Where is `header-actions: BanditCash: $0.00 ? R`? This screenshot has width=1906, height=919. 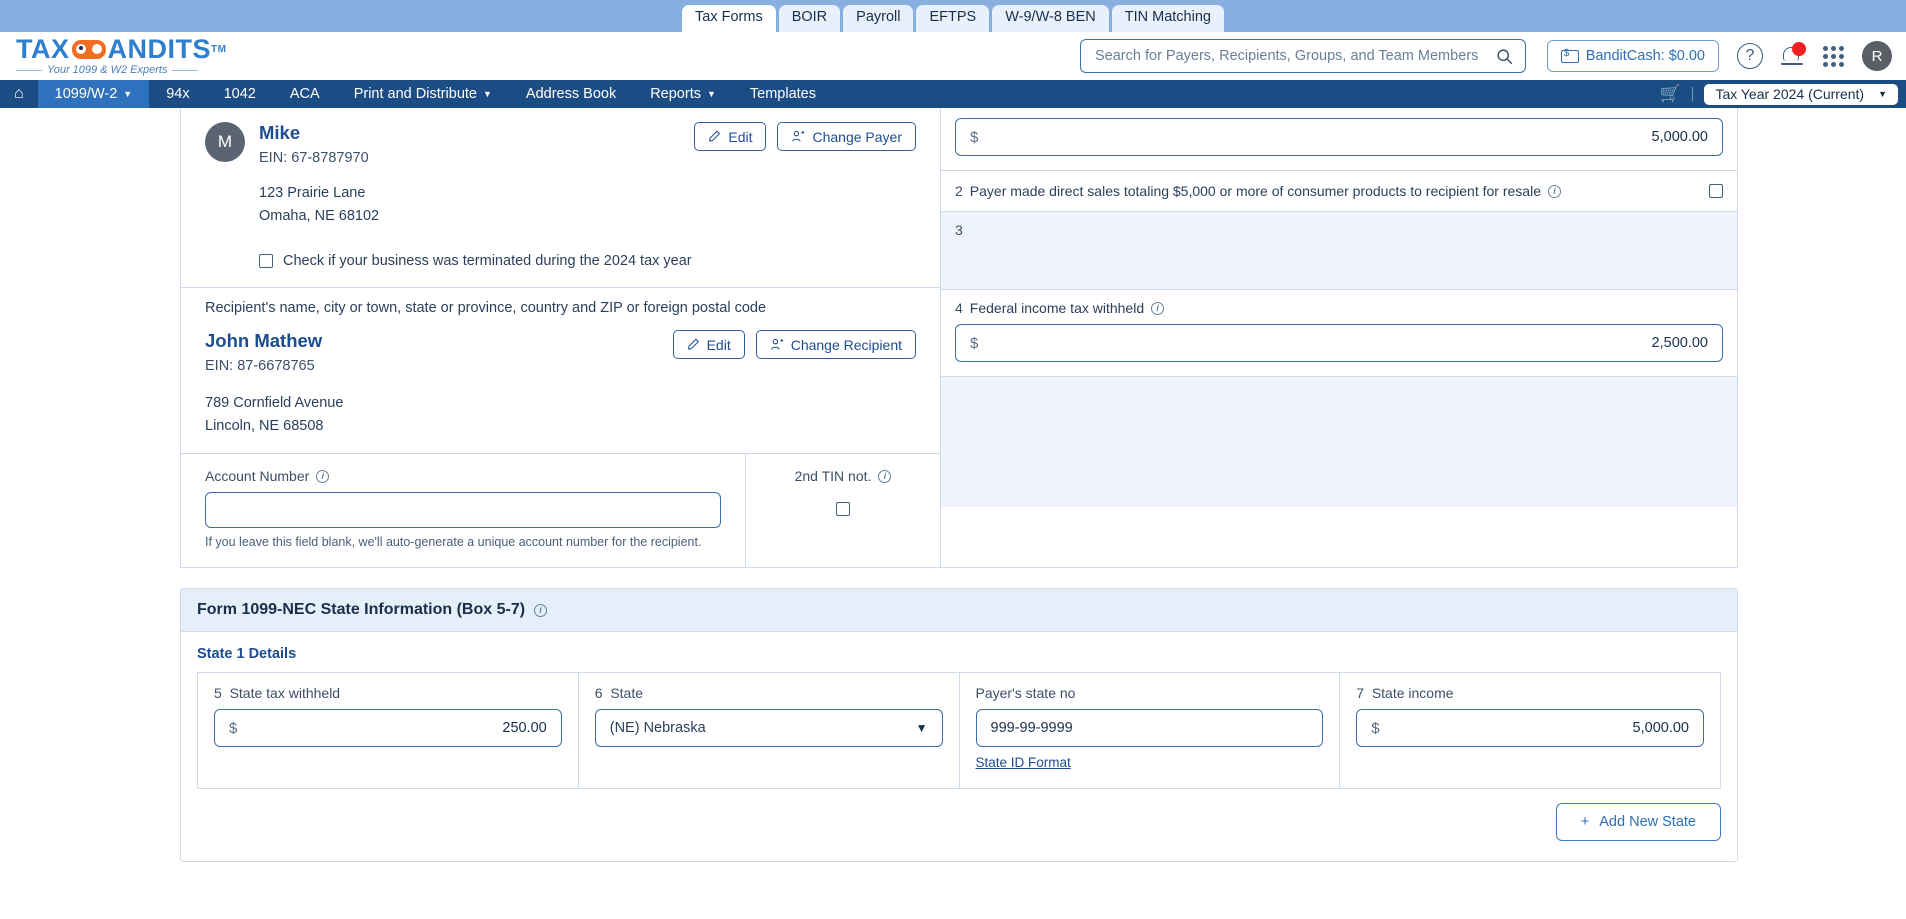 header-actions: BanditCash: $0.00 ? R is located at coordinates (1719, 56).